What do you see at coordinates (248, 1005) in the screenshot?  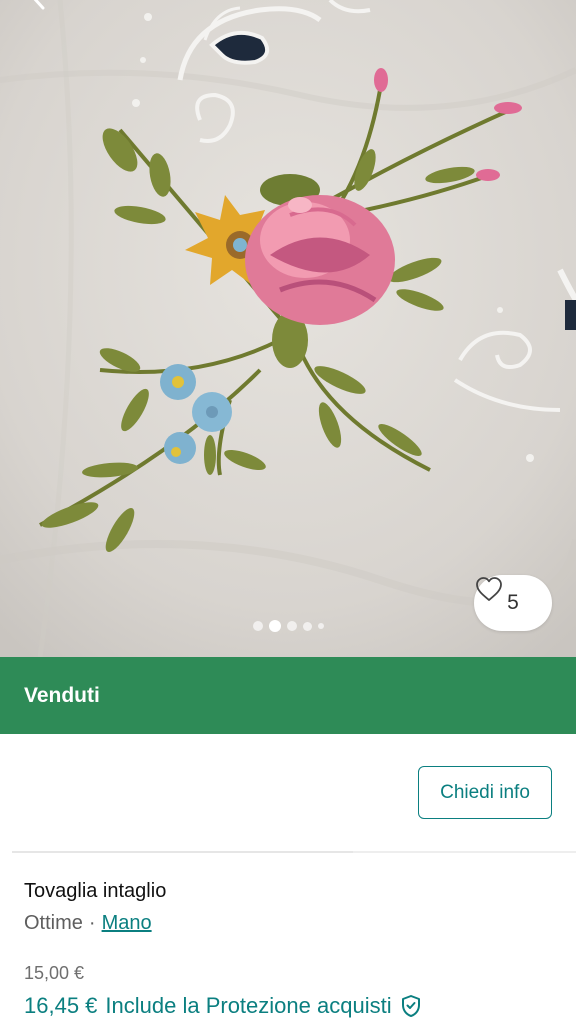 I see `protection-label: Include la Protezione acquisti` at bounding box center [248, 1005].